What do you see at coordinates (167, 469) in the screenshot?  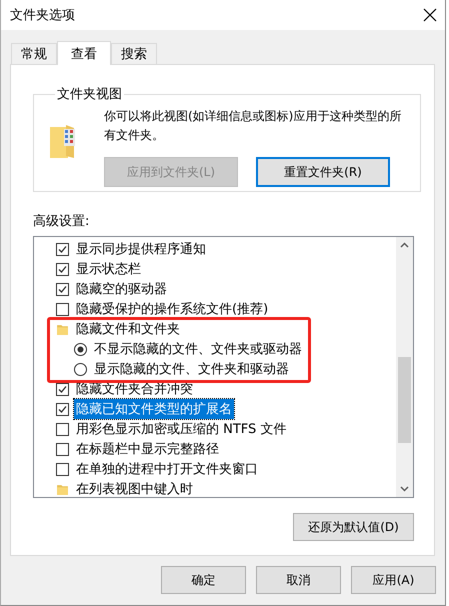 I see `setting-label: 在单独的进程中打开文件夹窗口` at bounding box center [167, 469].